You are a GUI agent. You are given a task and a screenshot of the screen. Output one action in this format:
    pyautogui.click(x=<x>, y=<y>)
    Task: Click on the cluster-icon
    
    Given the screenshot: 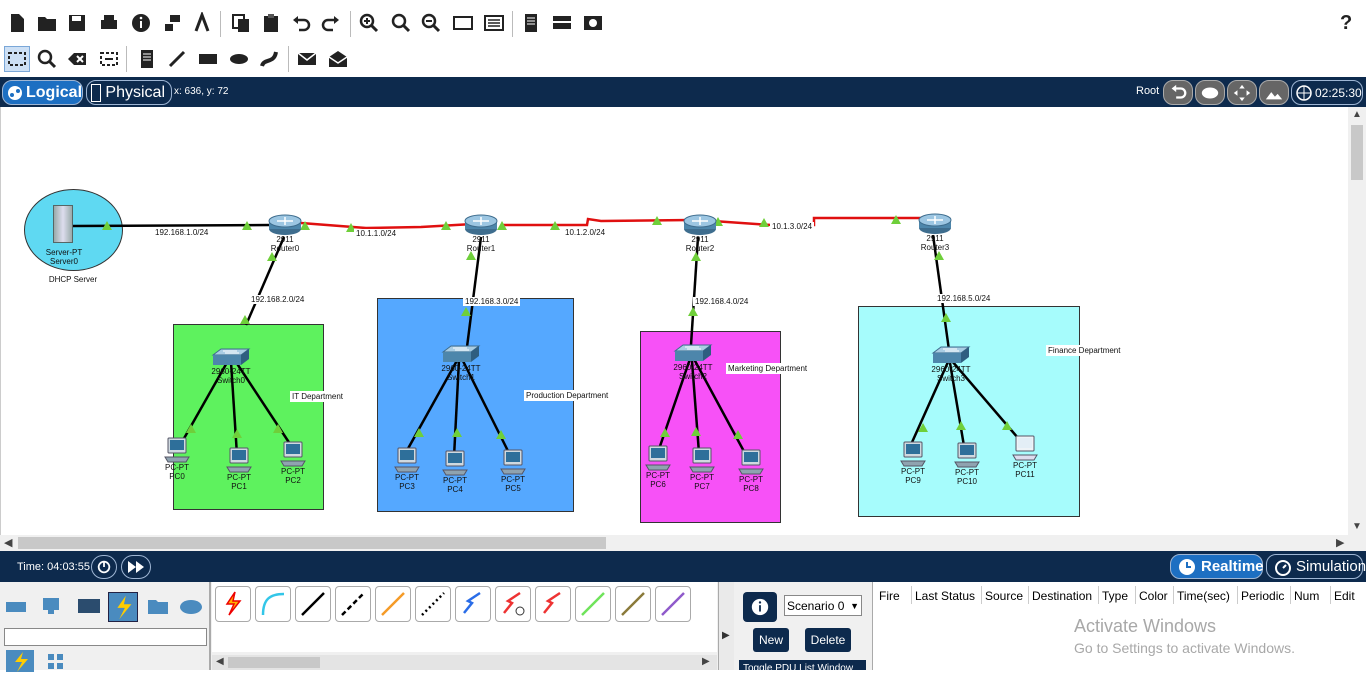 What is the action you would take?
    pyautogui.click(x=1210, y=92)
    